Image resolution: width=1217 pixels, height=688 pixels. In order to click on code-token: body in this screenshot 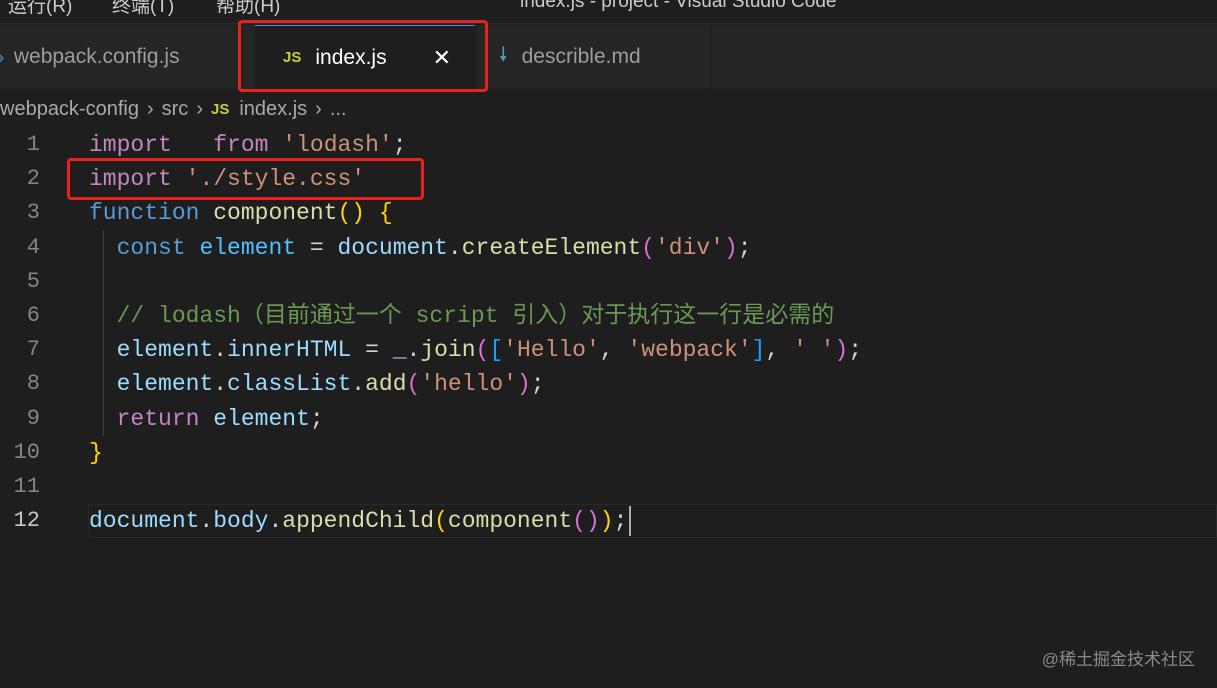, I will do `click(241, 521)`.